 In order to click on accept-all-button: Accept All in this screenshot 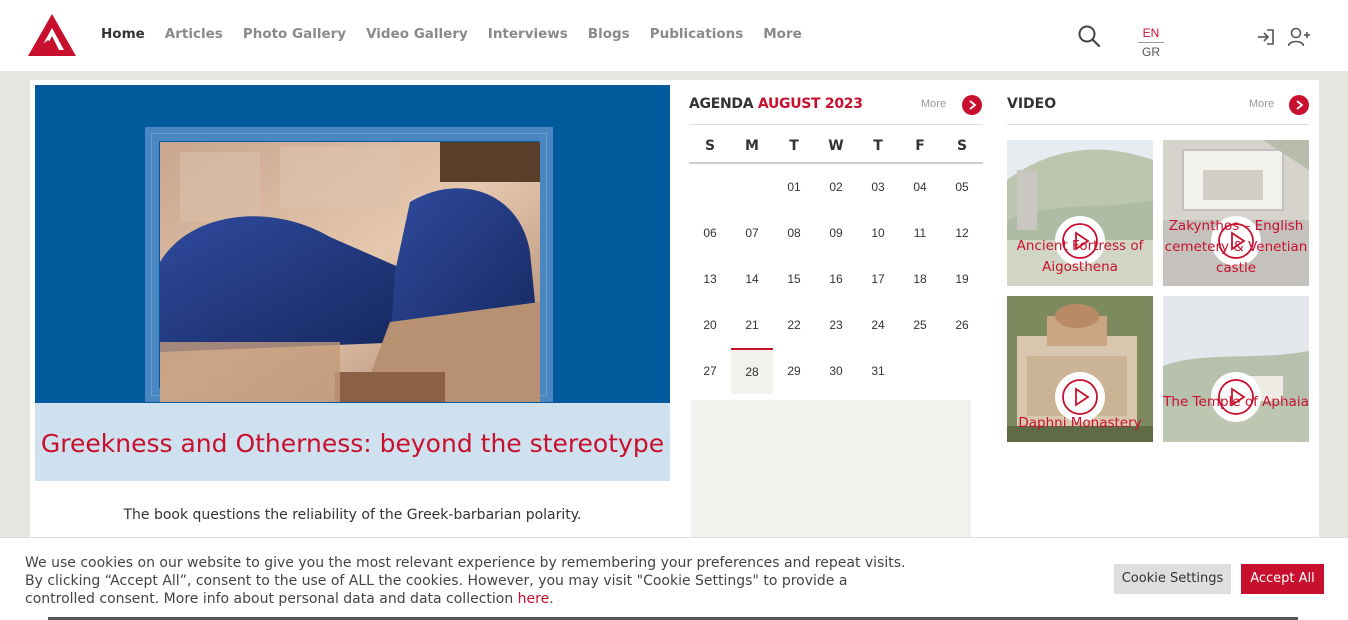, I will do `click(1282, 579)`.